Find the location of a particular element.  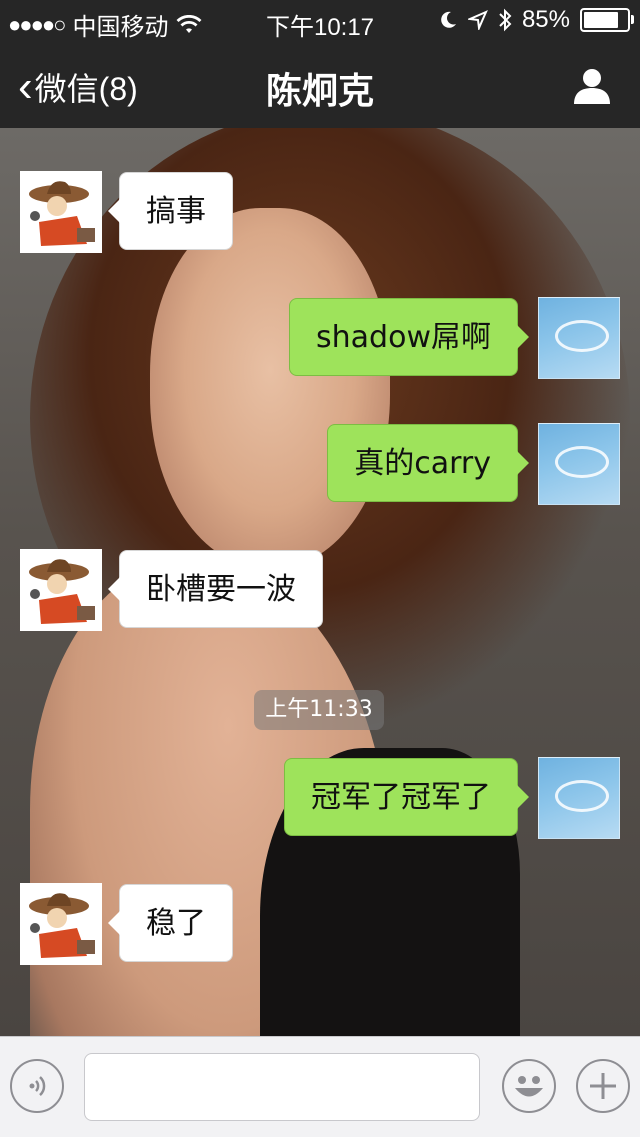

input-toolbar is located at coordinates (320, 1086).